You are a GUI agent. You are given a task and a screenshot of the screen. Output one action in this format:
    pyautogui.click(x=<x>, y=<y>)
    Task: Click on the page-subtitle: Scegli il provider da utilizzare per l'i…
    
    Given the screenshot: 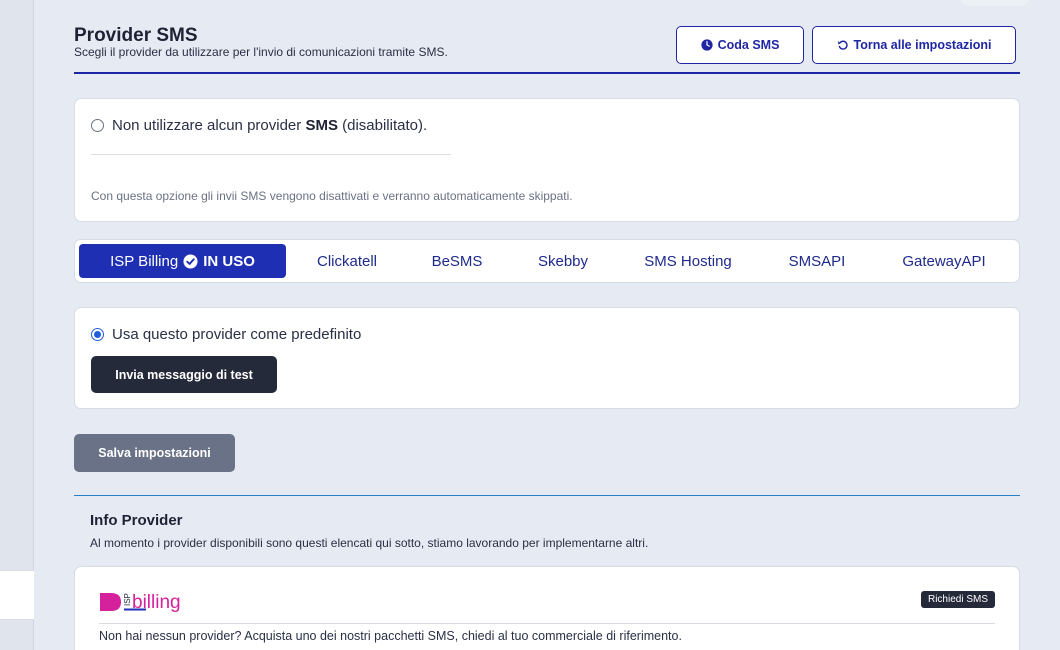 What is the action you would take?
    pyautogui.click(x=261, y=52)
    